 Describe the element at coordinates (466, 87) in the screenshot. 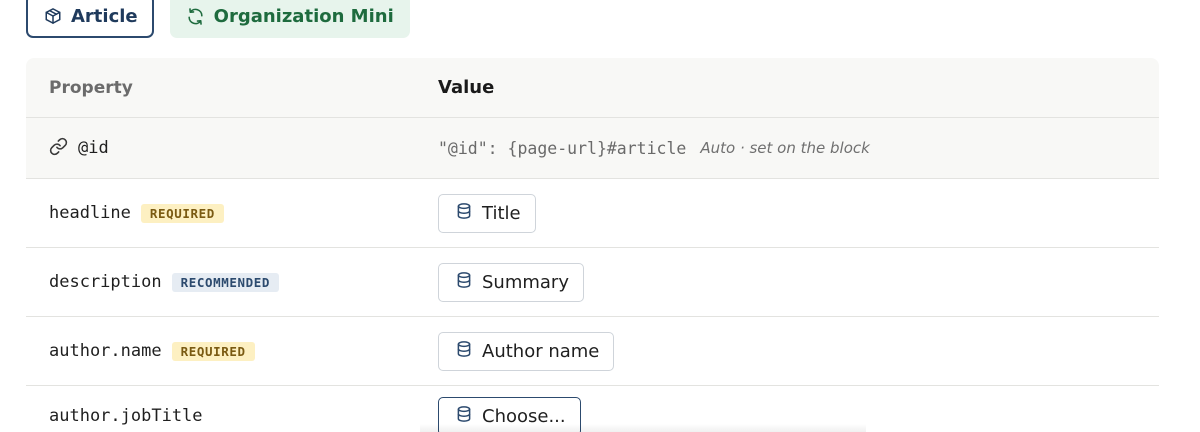

I see `value-column-header: Value` at that location.